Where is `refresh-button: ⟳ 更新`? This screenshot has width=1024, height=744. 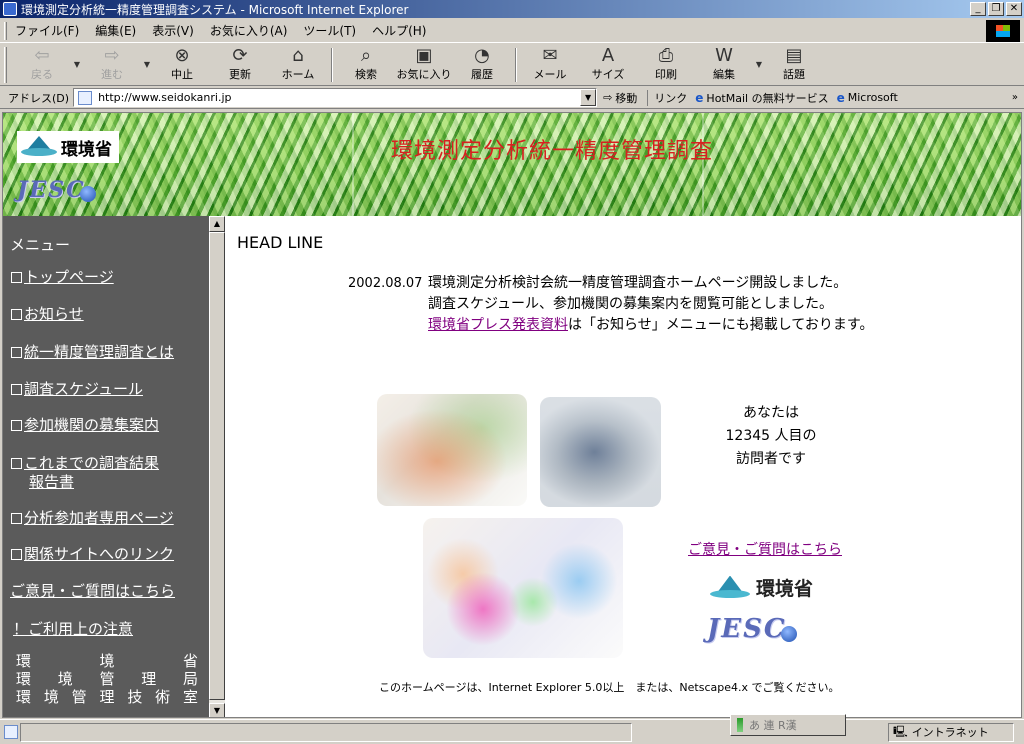
refresh-button: ⟳ 更新 is located at coordinates (240, 65).